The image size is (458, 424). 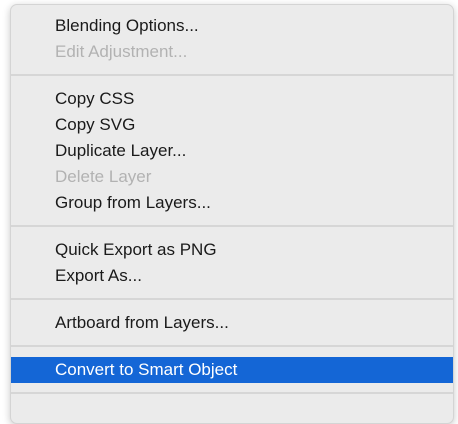 What do you see at coordinates (232, 250) in the screenshot?
I see `menu-item-quick-export-png: Quick Export as PNG` at bounding box center [232, 250].